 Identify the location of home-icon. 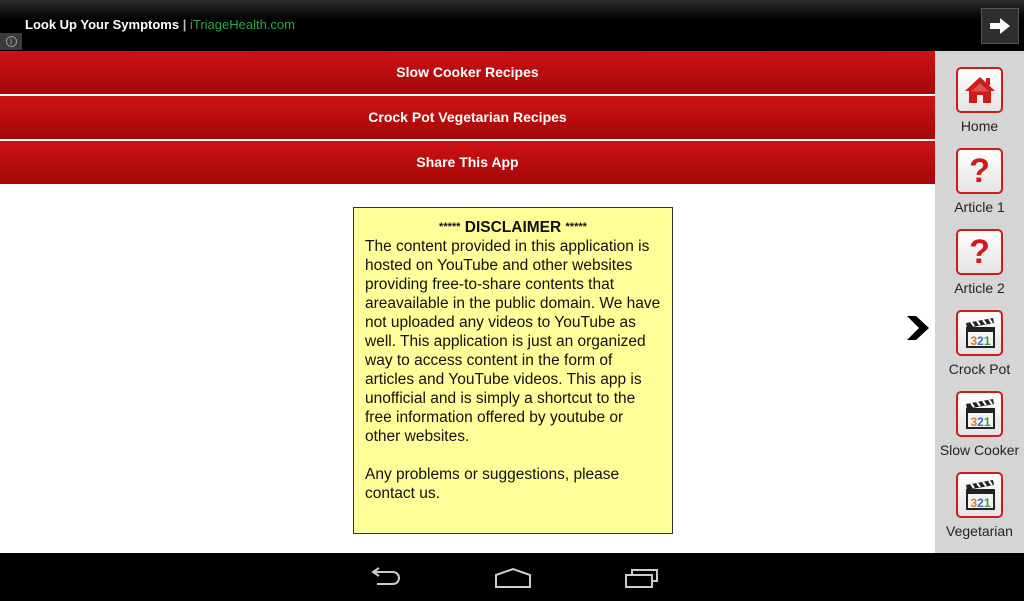
(979, 90).